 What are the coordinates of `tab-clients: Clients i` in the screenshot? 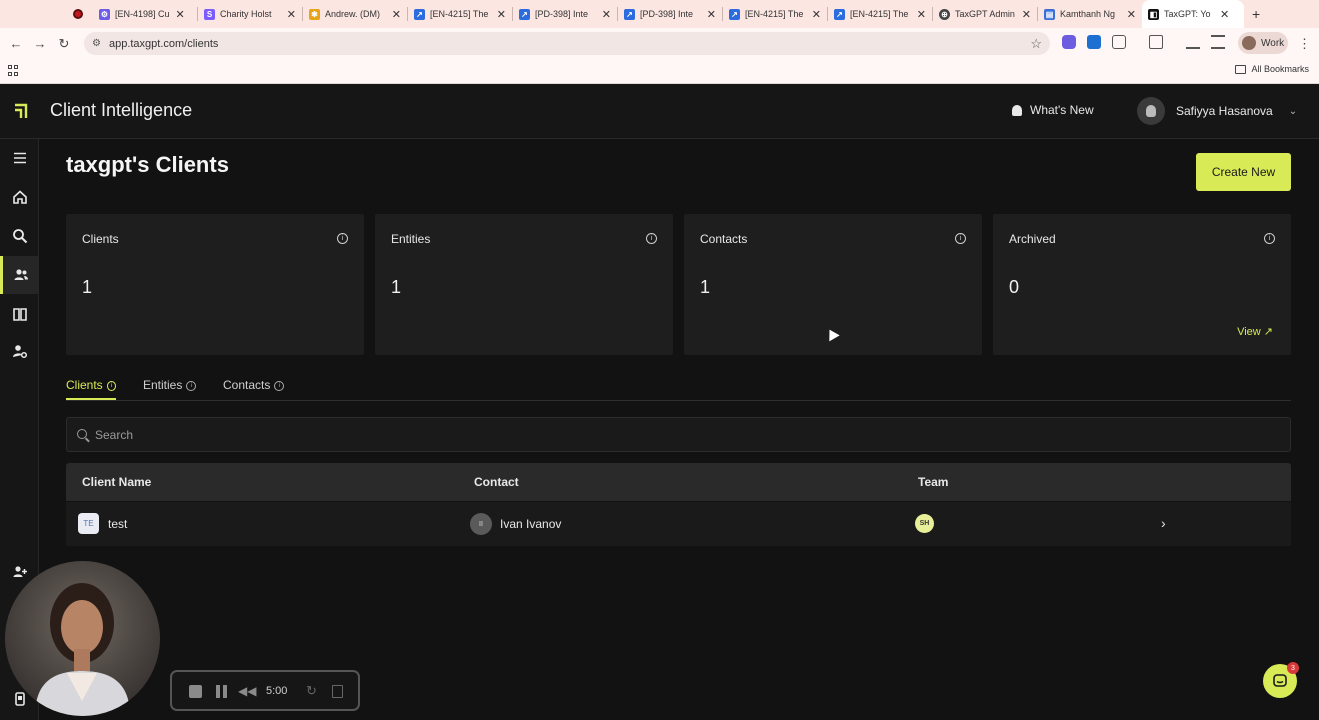 It's located at (91, 389).